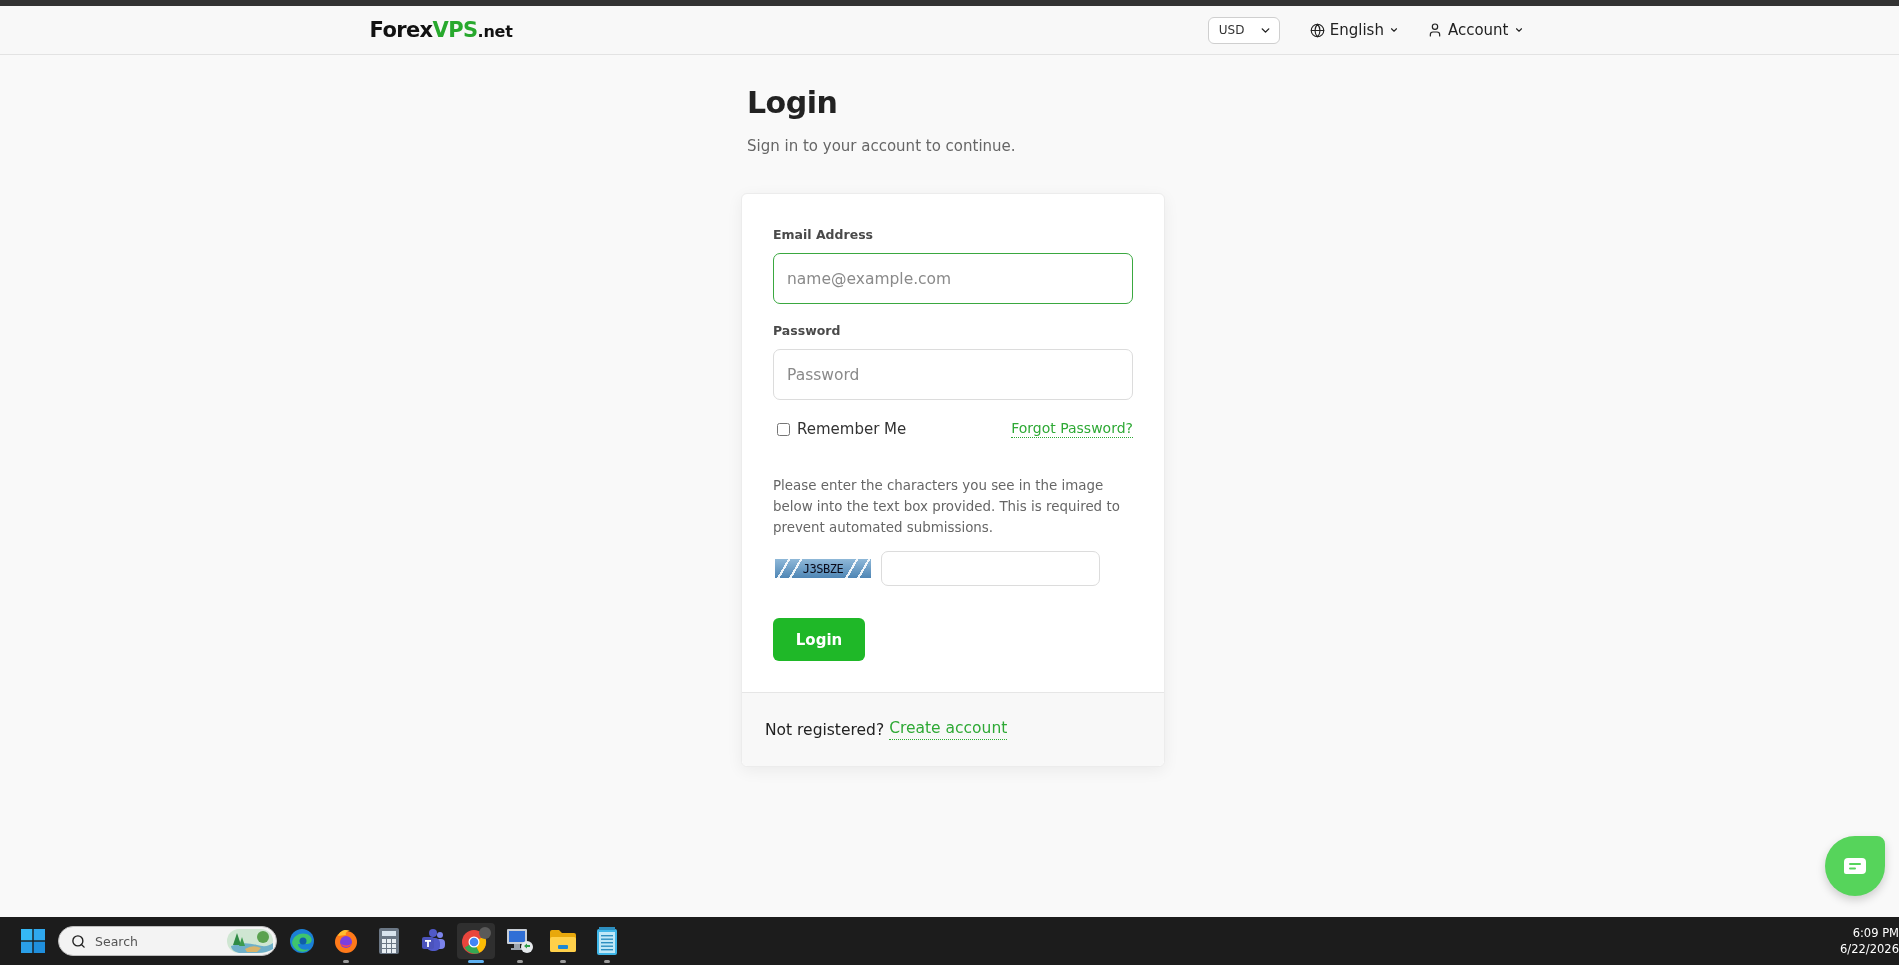 This screenshot has width=1899, height=965. I want to click on clock-date: 6/22/2026, so click(1869, 949).